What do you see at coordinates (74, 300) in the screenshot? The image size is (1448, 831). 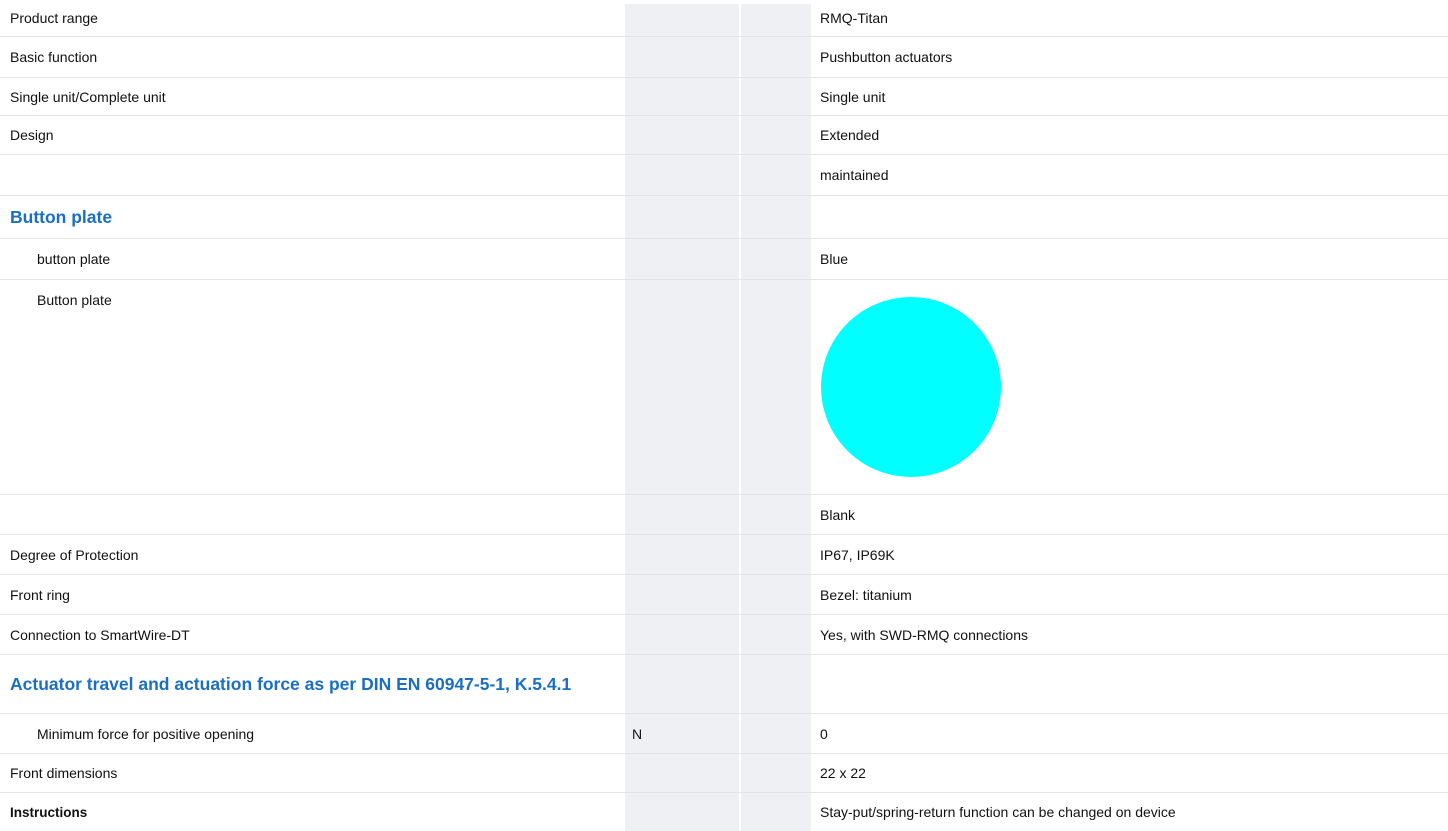 I see `spec-label: Button plate` at bounding box center [74, 300].